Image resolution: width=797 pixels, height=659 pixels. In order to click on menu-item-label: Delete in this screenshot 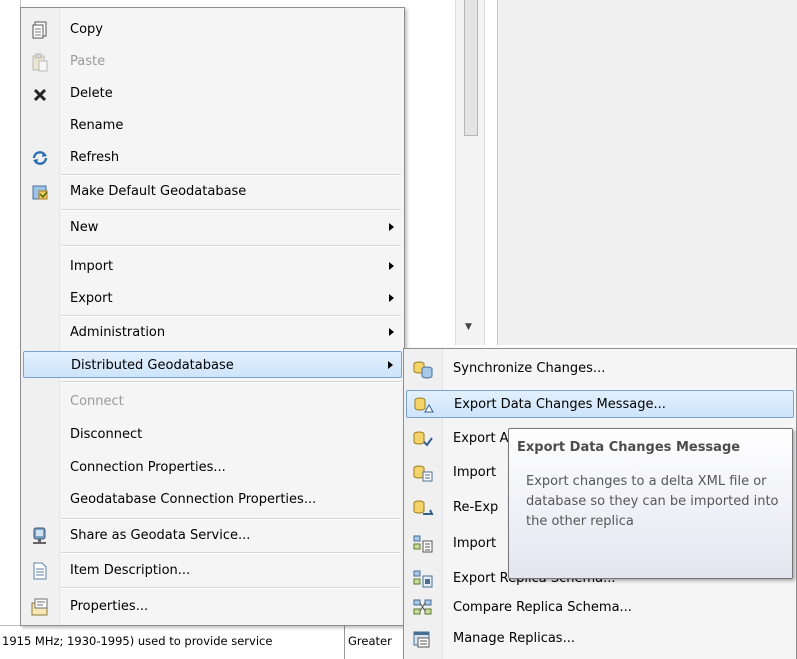, I will do `click(91, 93)`.